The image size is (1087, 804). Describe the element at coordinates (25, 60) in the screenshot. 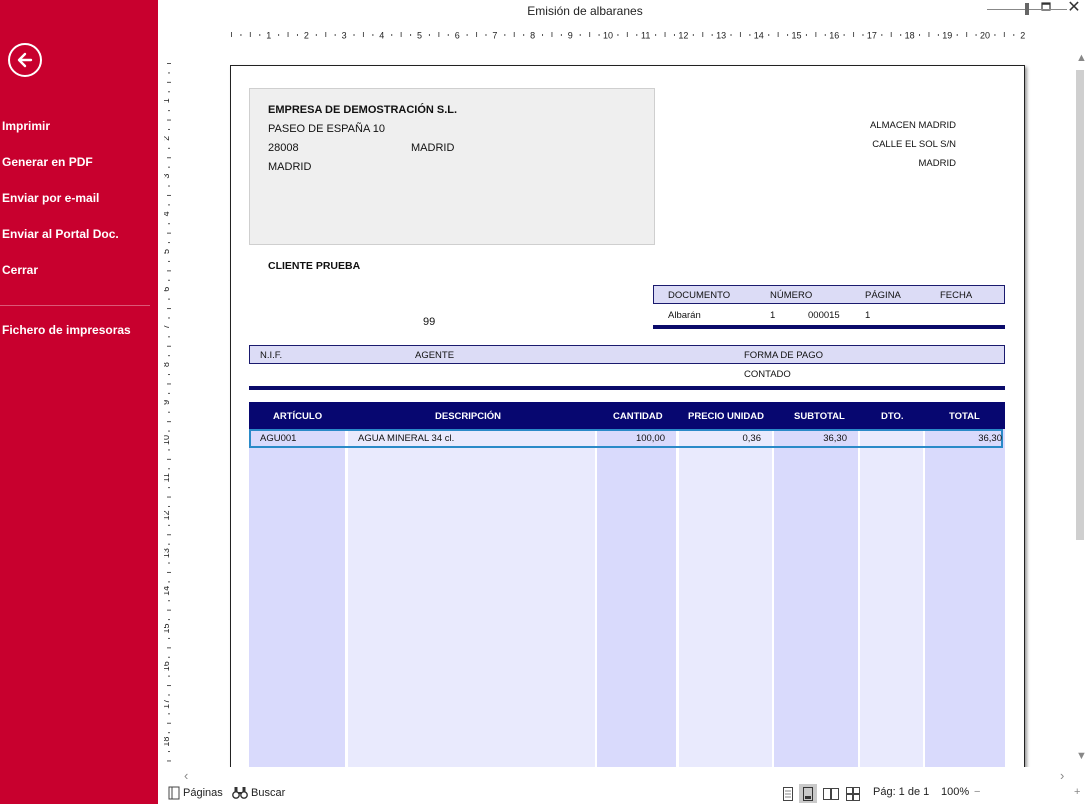

I see `back-button` at that location.